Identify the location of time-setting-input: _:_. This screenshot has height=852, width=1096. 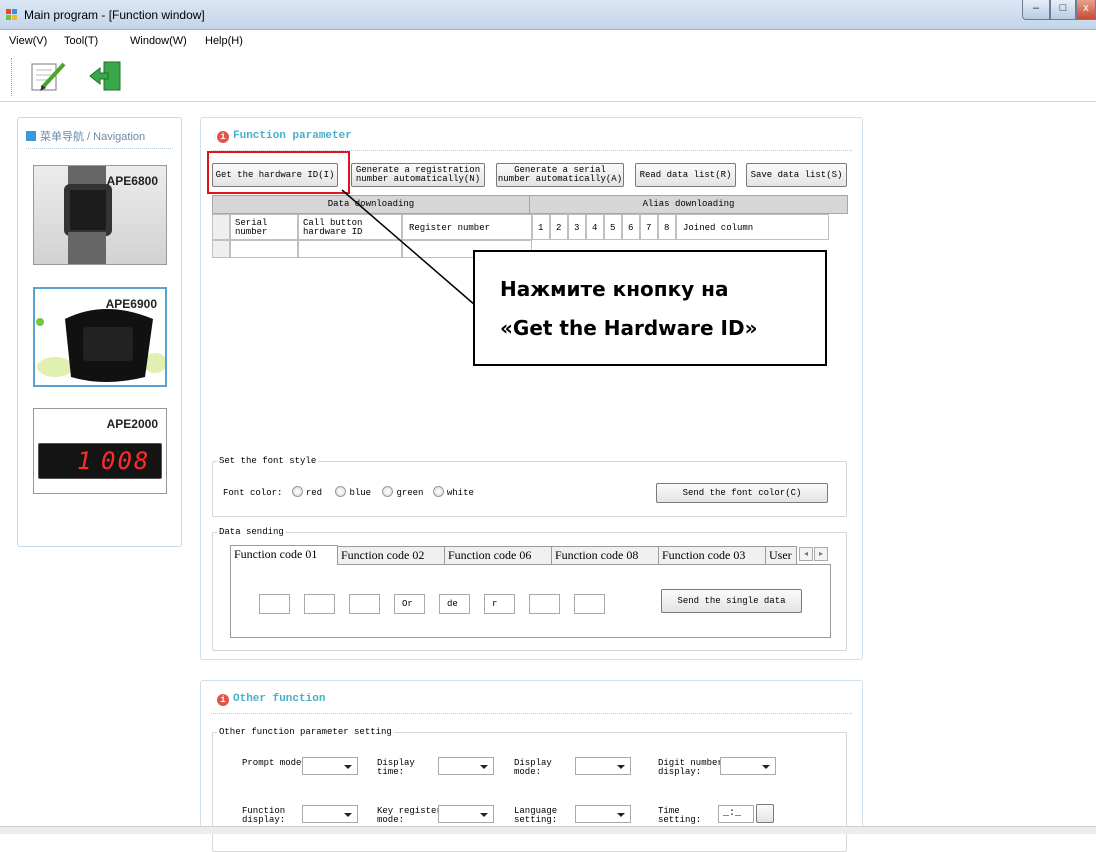
(736, 814).